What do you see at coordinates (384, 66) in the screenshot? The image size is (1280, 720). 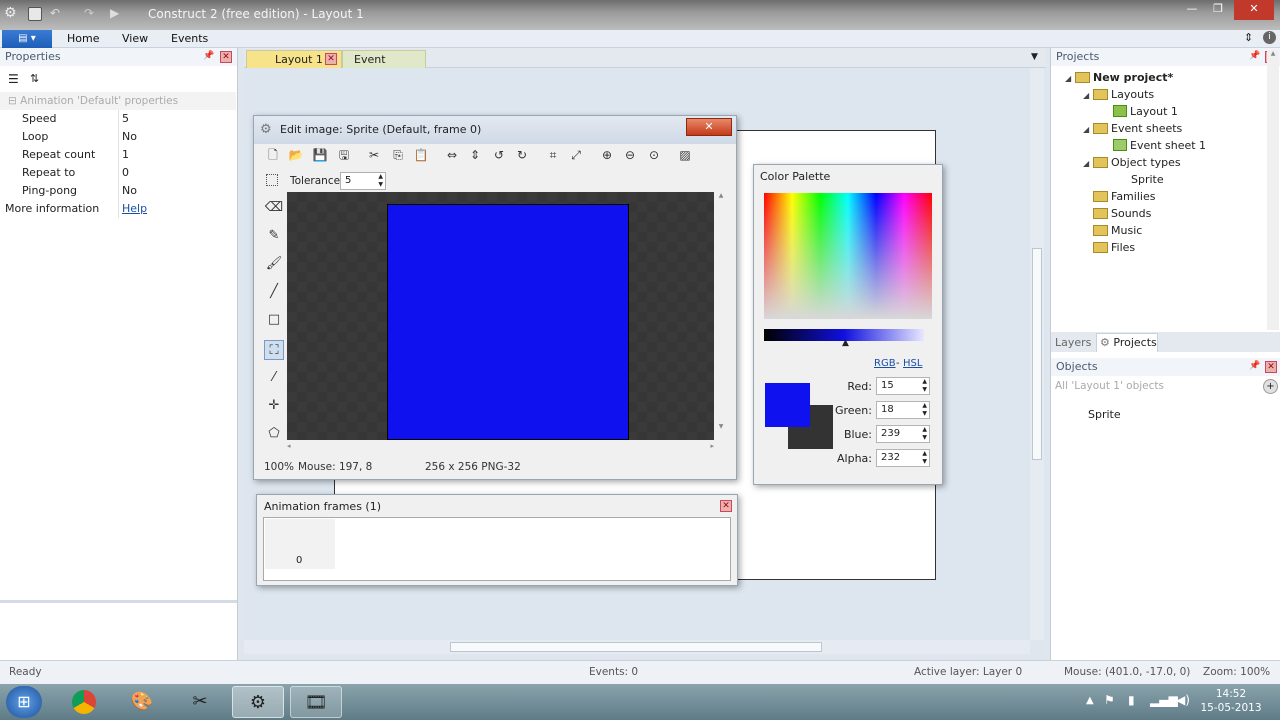 I see `tab-event-sheet-1: Event sheet 1` at bounding box center [384, 66].